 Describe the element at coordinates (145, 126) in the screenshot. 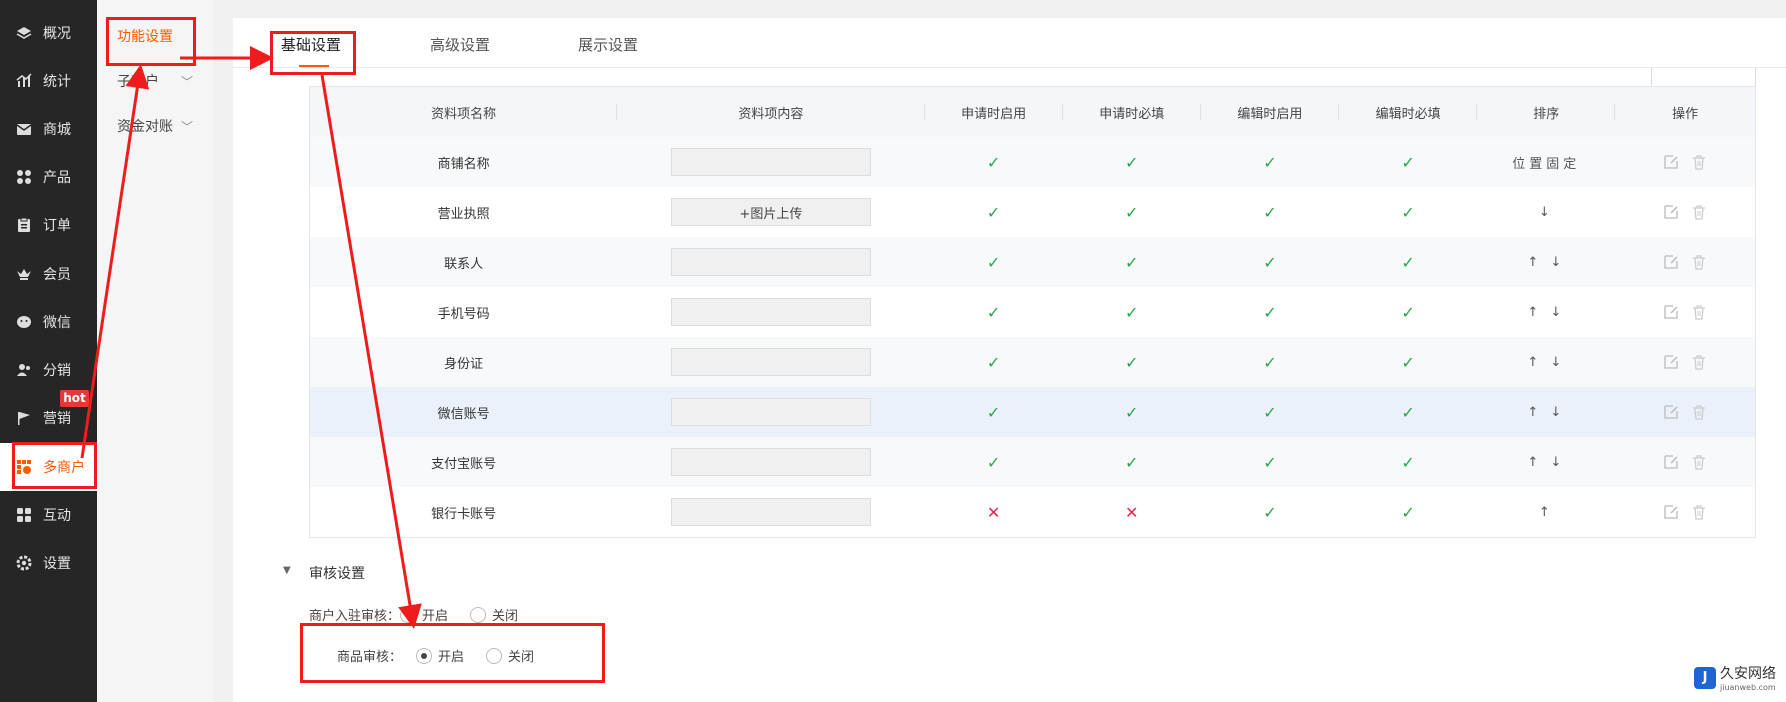

I see `subnav-fund-reconciliation: 资金对账` at that location.